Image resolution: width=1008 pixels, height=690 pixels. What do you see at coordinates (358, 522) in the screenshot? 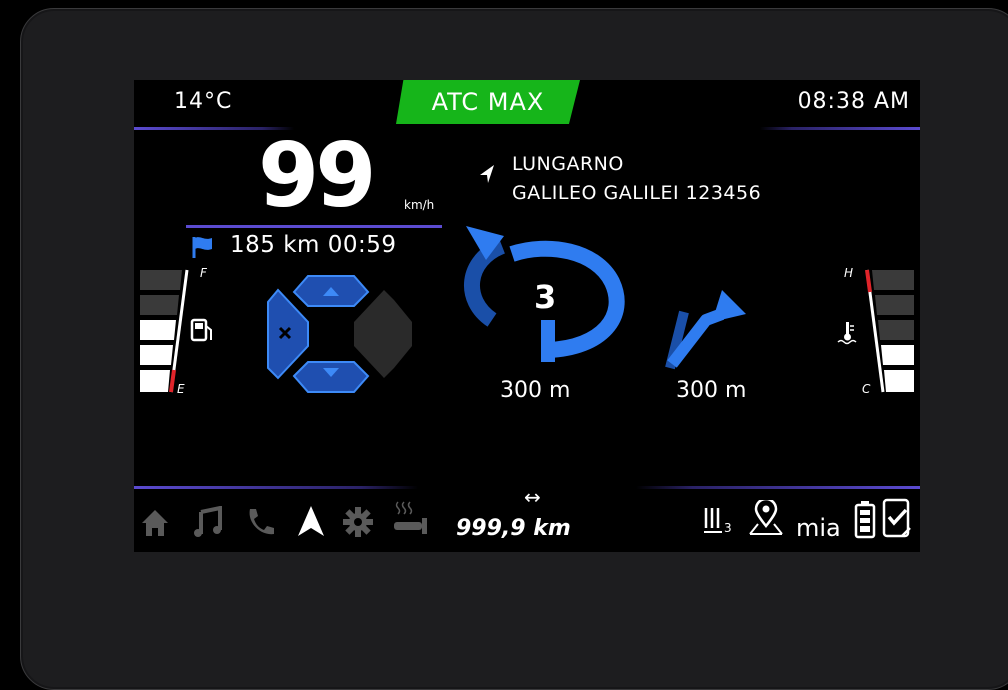
I see `settings-icon` at bounding box center [358, 522].